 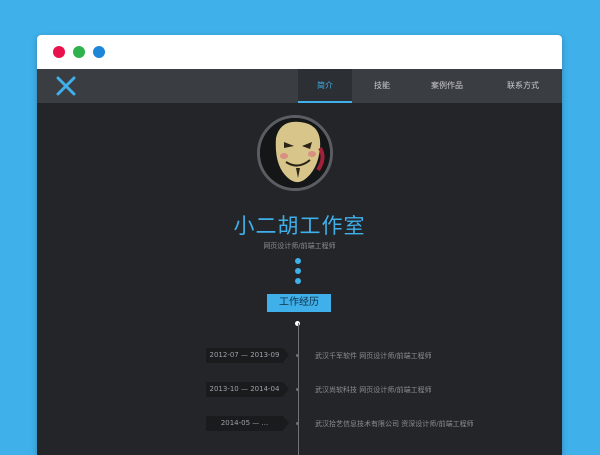 I want to click on timeline-detail-3: 武汉拾艺信息技术有限公司 资深设计师/前端工程师, so click(x=394, y=424).